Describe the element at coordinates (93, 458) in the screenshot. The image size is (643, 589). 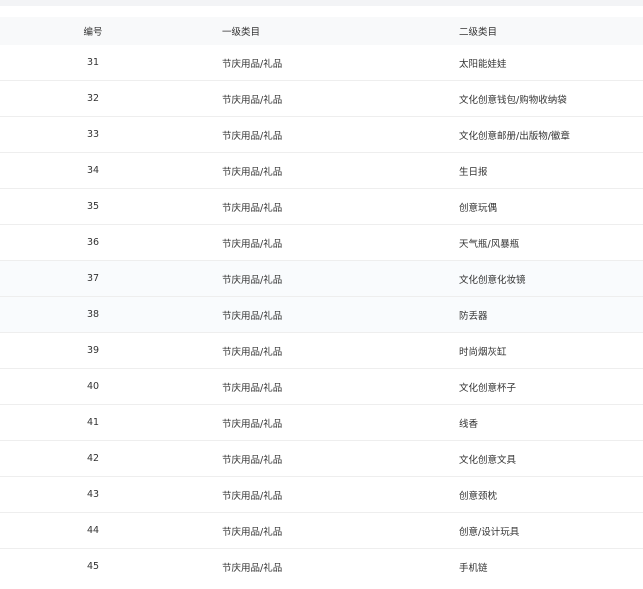
I see `cell-id: 42` at that location.